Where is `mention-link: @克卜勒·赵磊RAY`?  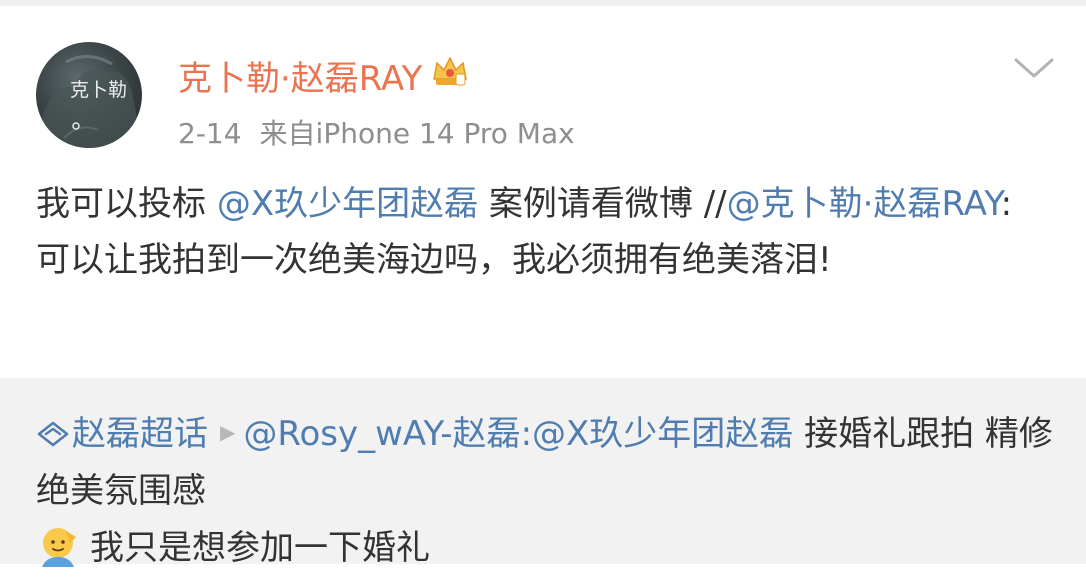 mention-link: @克卜勒·赵磊RAY is located at coordinates (864, 204).